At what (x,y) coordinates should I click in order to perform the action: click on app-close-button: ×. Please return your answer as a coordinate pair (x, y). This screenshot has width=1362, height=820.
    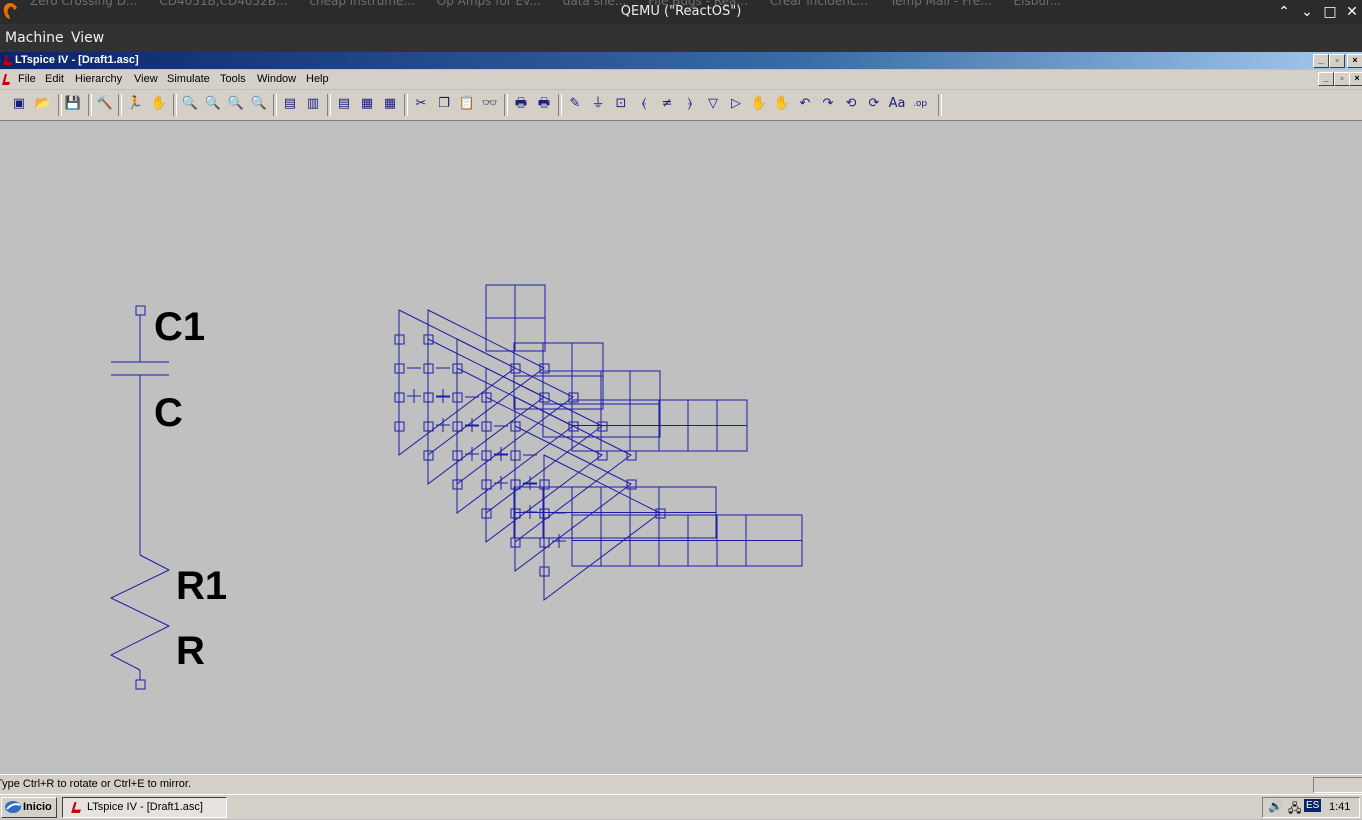
    Looking at the image, I should click on (1354, 61).